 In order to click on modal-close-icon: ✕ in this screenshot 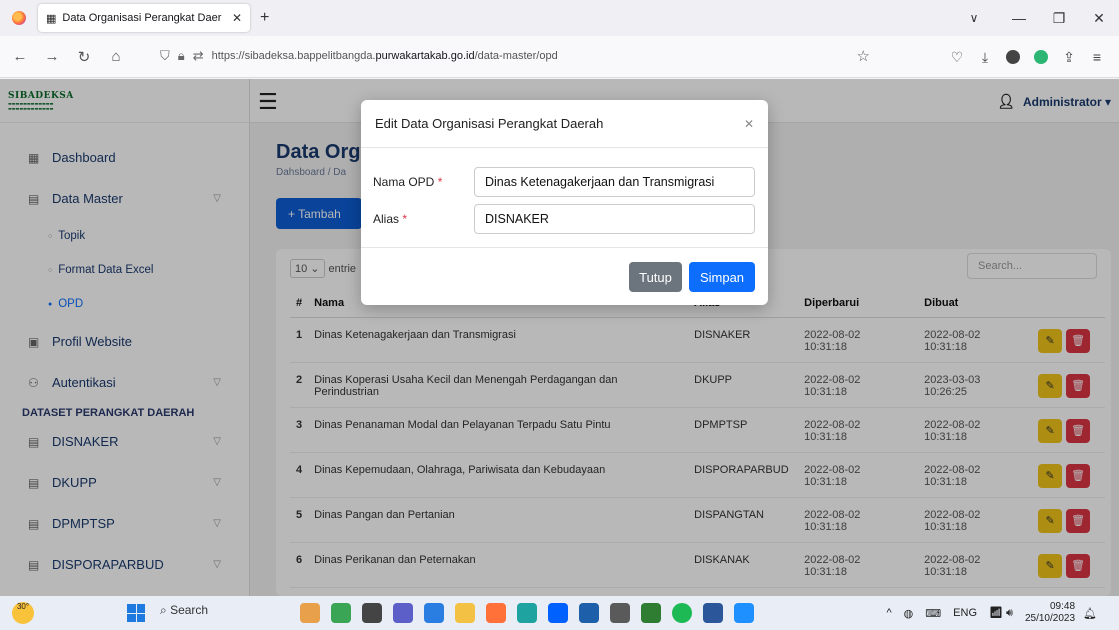, I will do `click(749, 124)`.